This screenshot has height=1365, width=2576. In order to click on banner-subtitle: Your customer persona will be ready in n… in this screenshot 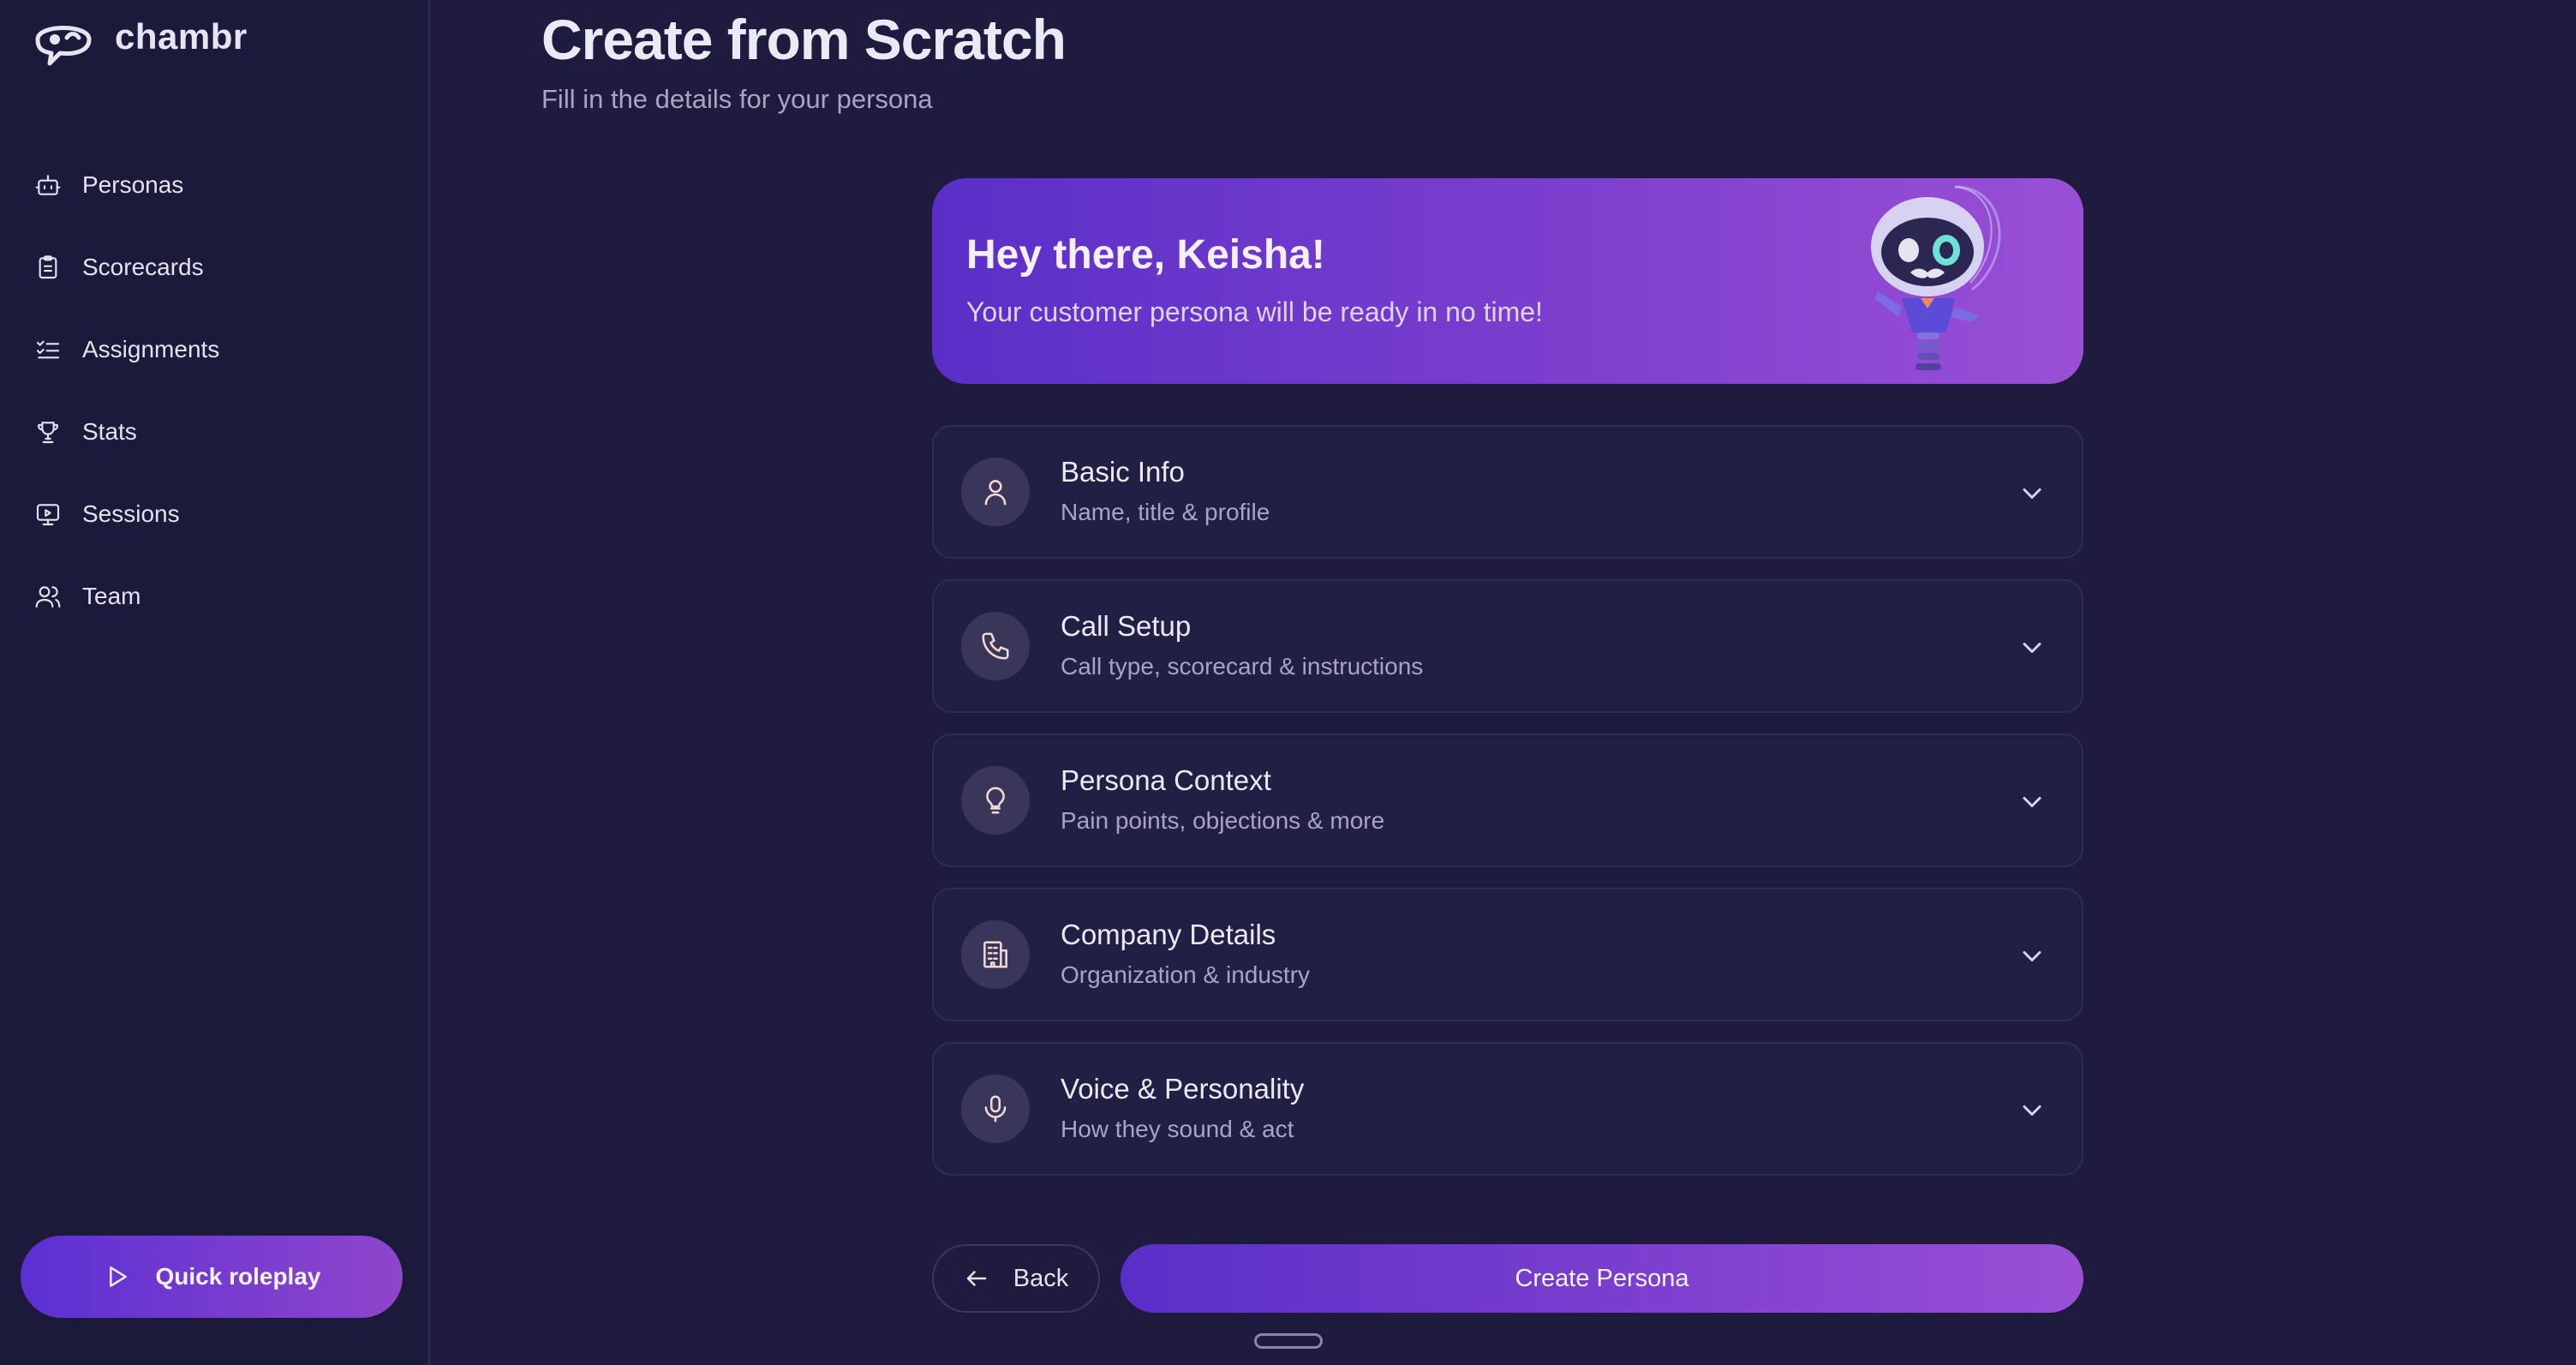, I will do `click(1255, 311)`.